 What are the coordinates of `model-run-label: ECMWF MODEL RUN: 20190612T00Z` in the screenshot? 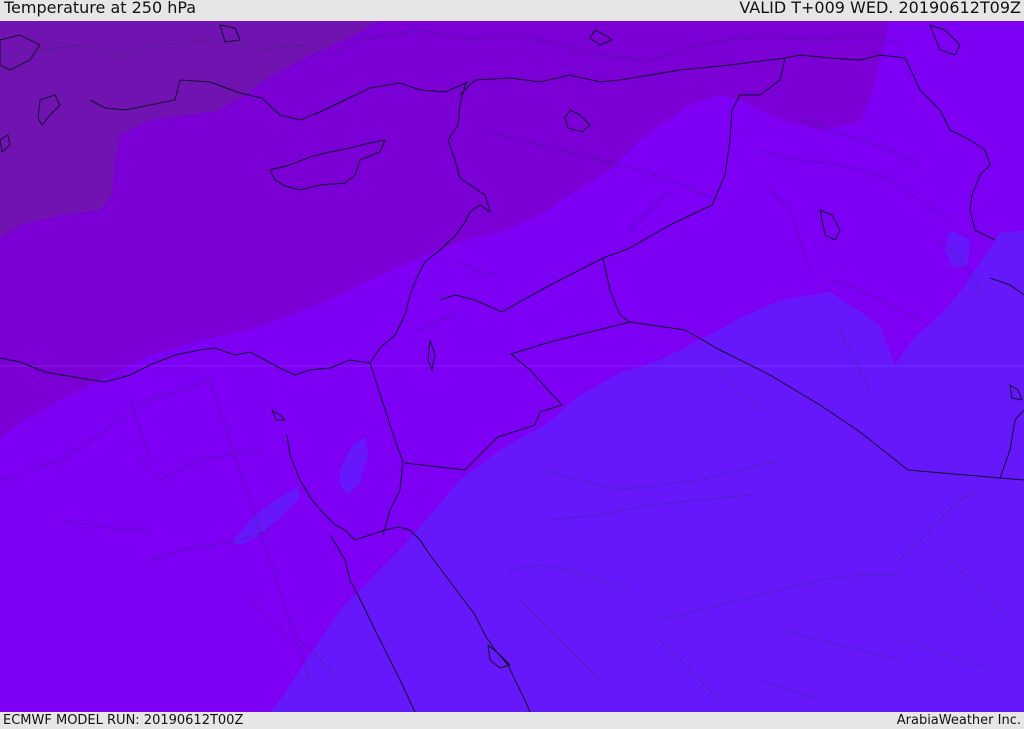 It's located at (123, 720).